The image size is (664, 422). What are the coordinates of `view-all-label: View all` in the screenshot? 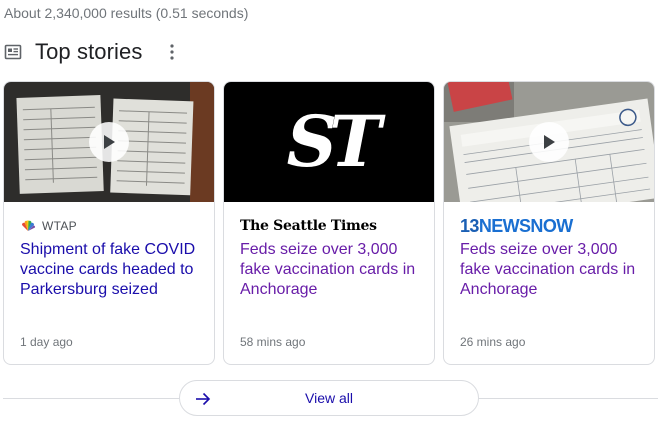 It's located at (329, 398).